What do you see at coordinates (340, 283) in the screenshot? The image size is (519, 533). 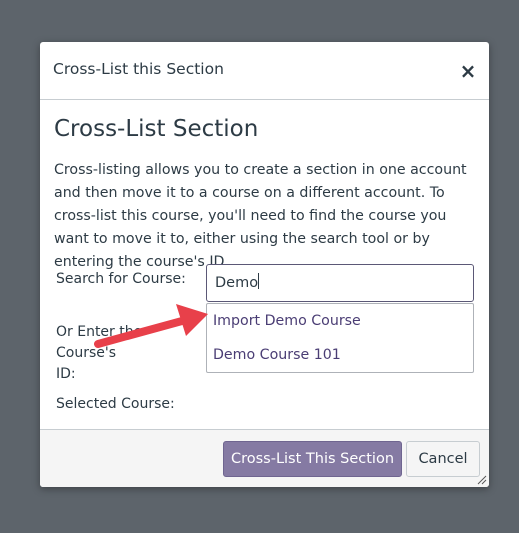 I see `course-search-input: Demo` at bounding box center [340, 283].